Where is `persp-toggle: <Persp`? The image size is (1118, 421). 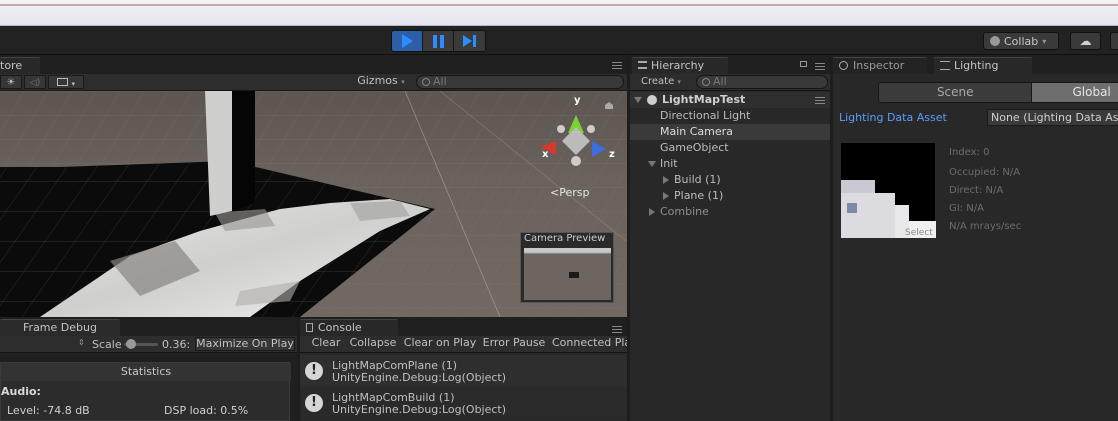 persp-toggle: <Persp is located at coordinates (569, 192).